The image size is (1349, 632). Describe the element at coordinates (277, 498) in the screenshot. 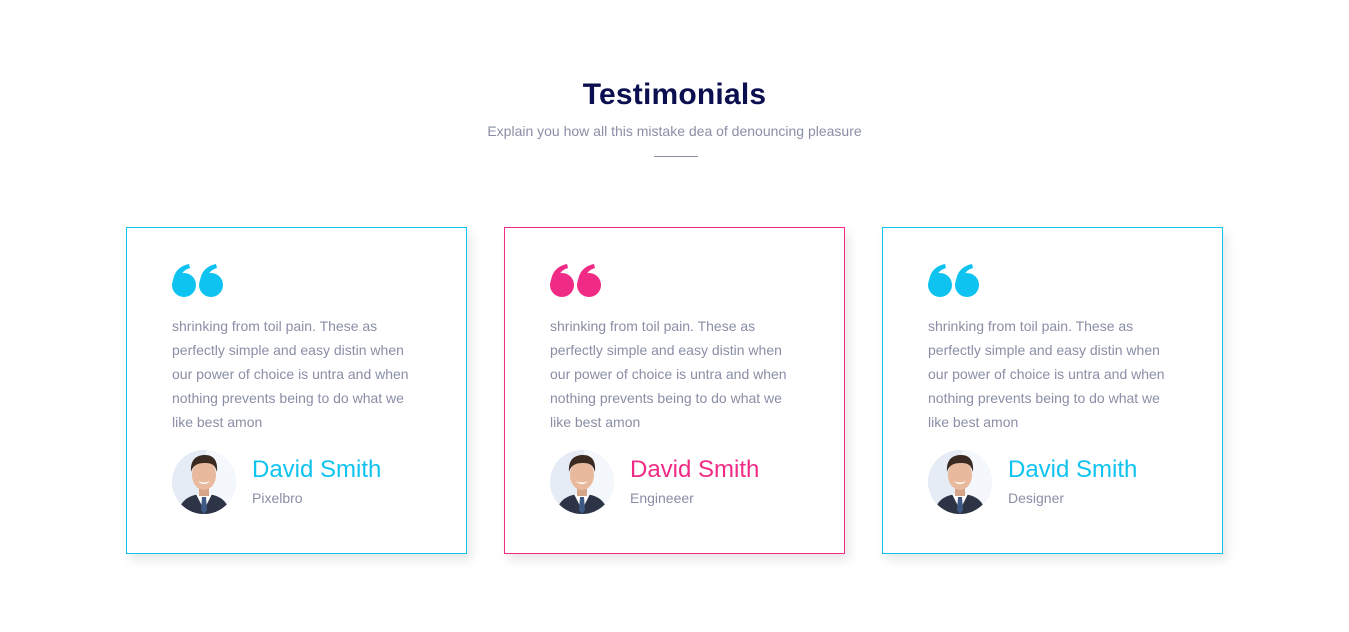

I see `author-role: Pixelbro` at that location.